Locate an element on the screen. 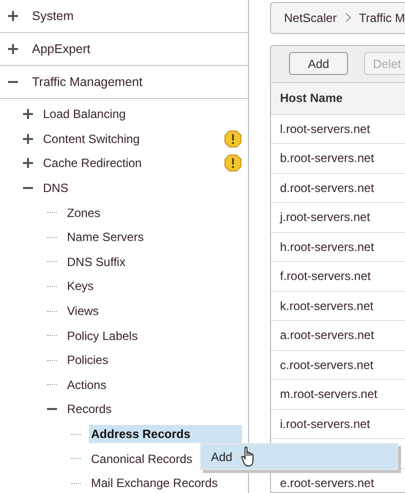 The image size is (405, 493). table-cell: c.root-servers.net is located at coordinates (338, 365).